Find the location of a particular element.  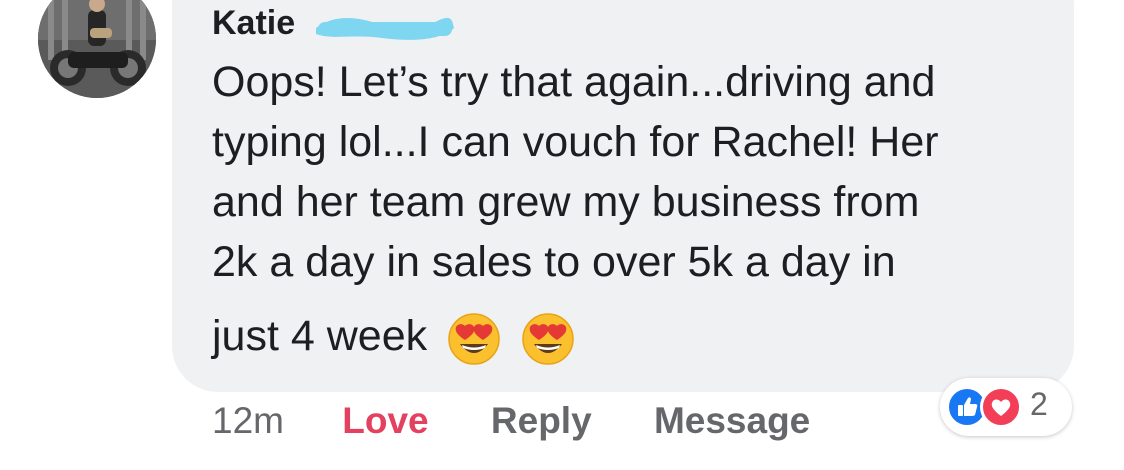

message-button: Message is located at coordinates (732, 421).